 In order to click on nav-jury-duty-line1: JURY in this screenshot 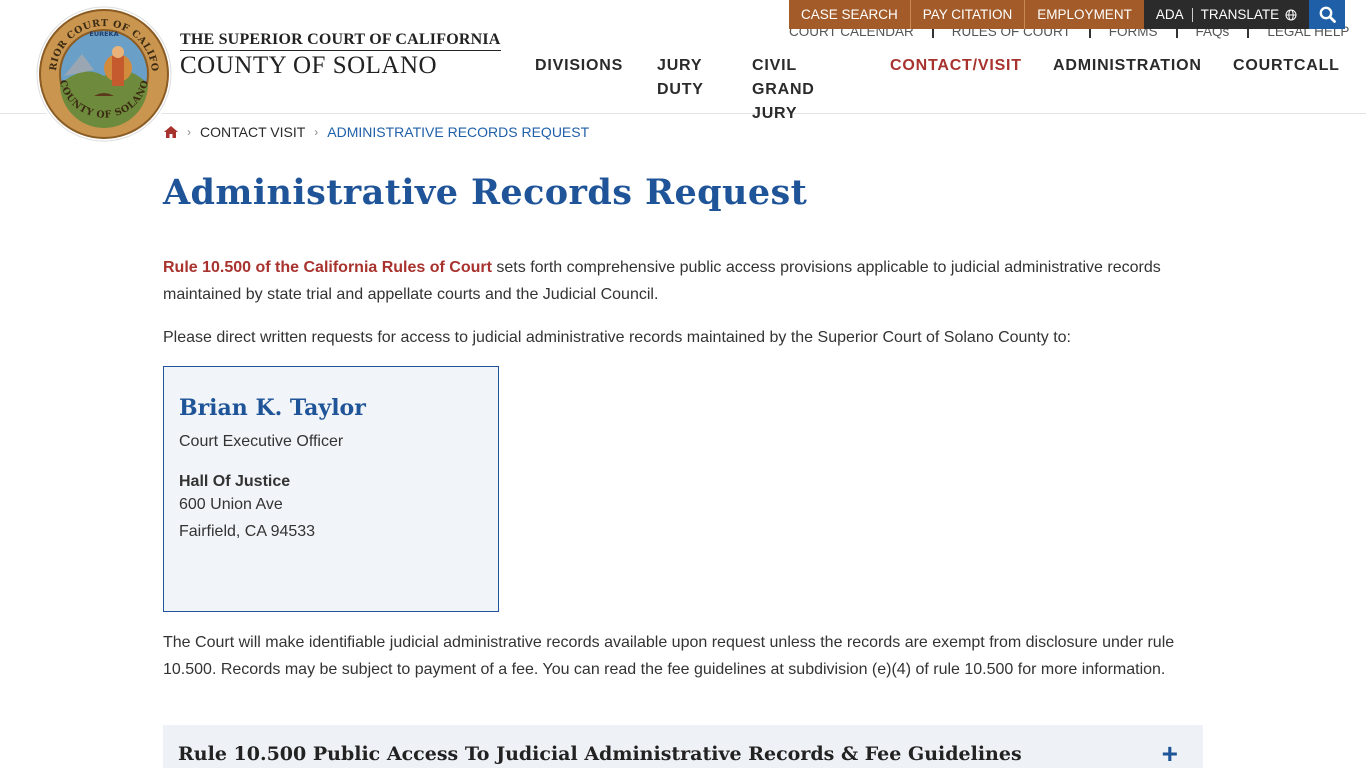, I will do `click(680, 65)`.